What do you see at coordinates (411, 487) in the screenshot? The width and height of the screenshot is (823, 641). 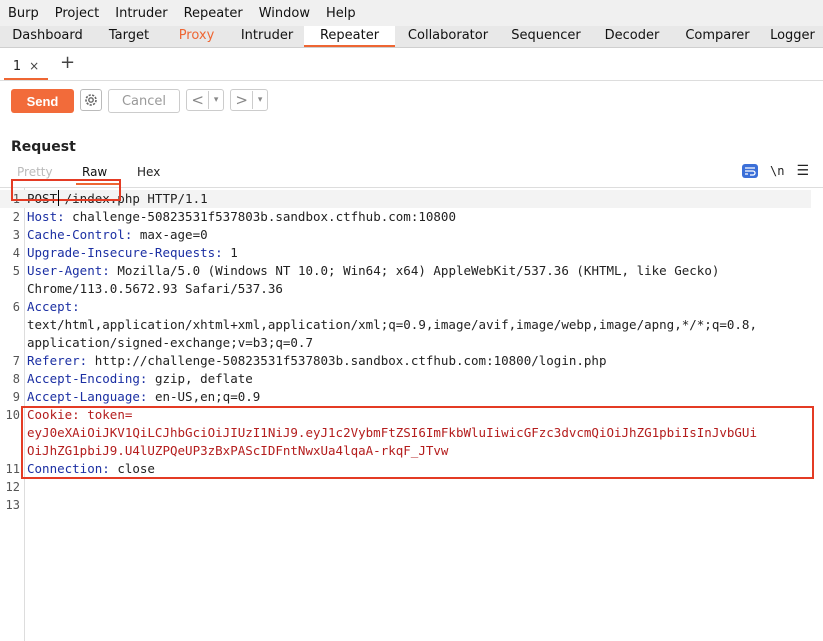 I see `code-line: 12` at bounding box center [411, 487].